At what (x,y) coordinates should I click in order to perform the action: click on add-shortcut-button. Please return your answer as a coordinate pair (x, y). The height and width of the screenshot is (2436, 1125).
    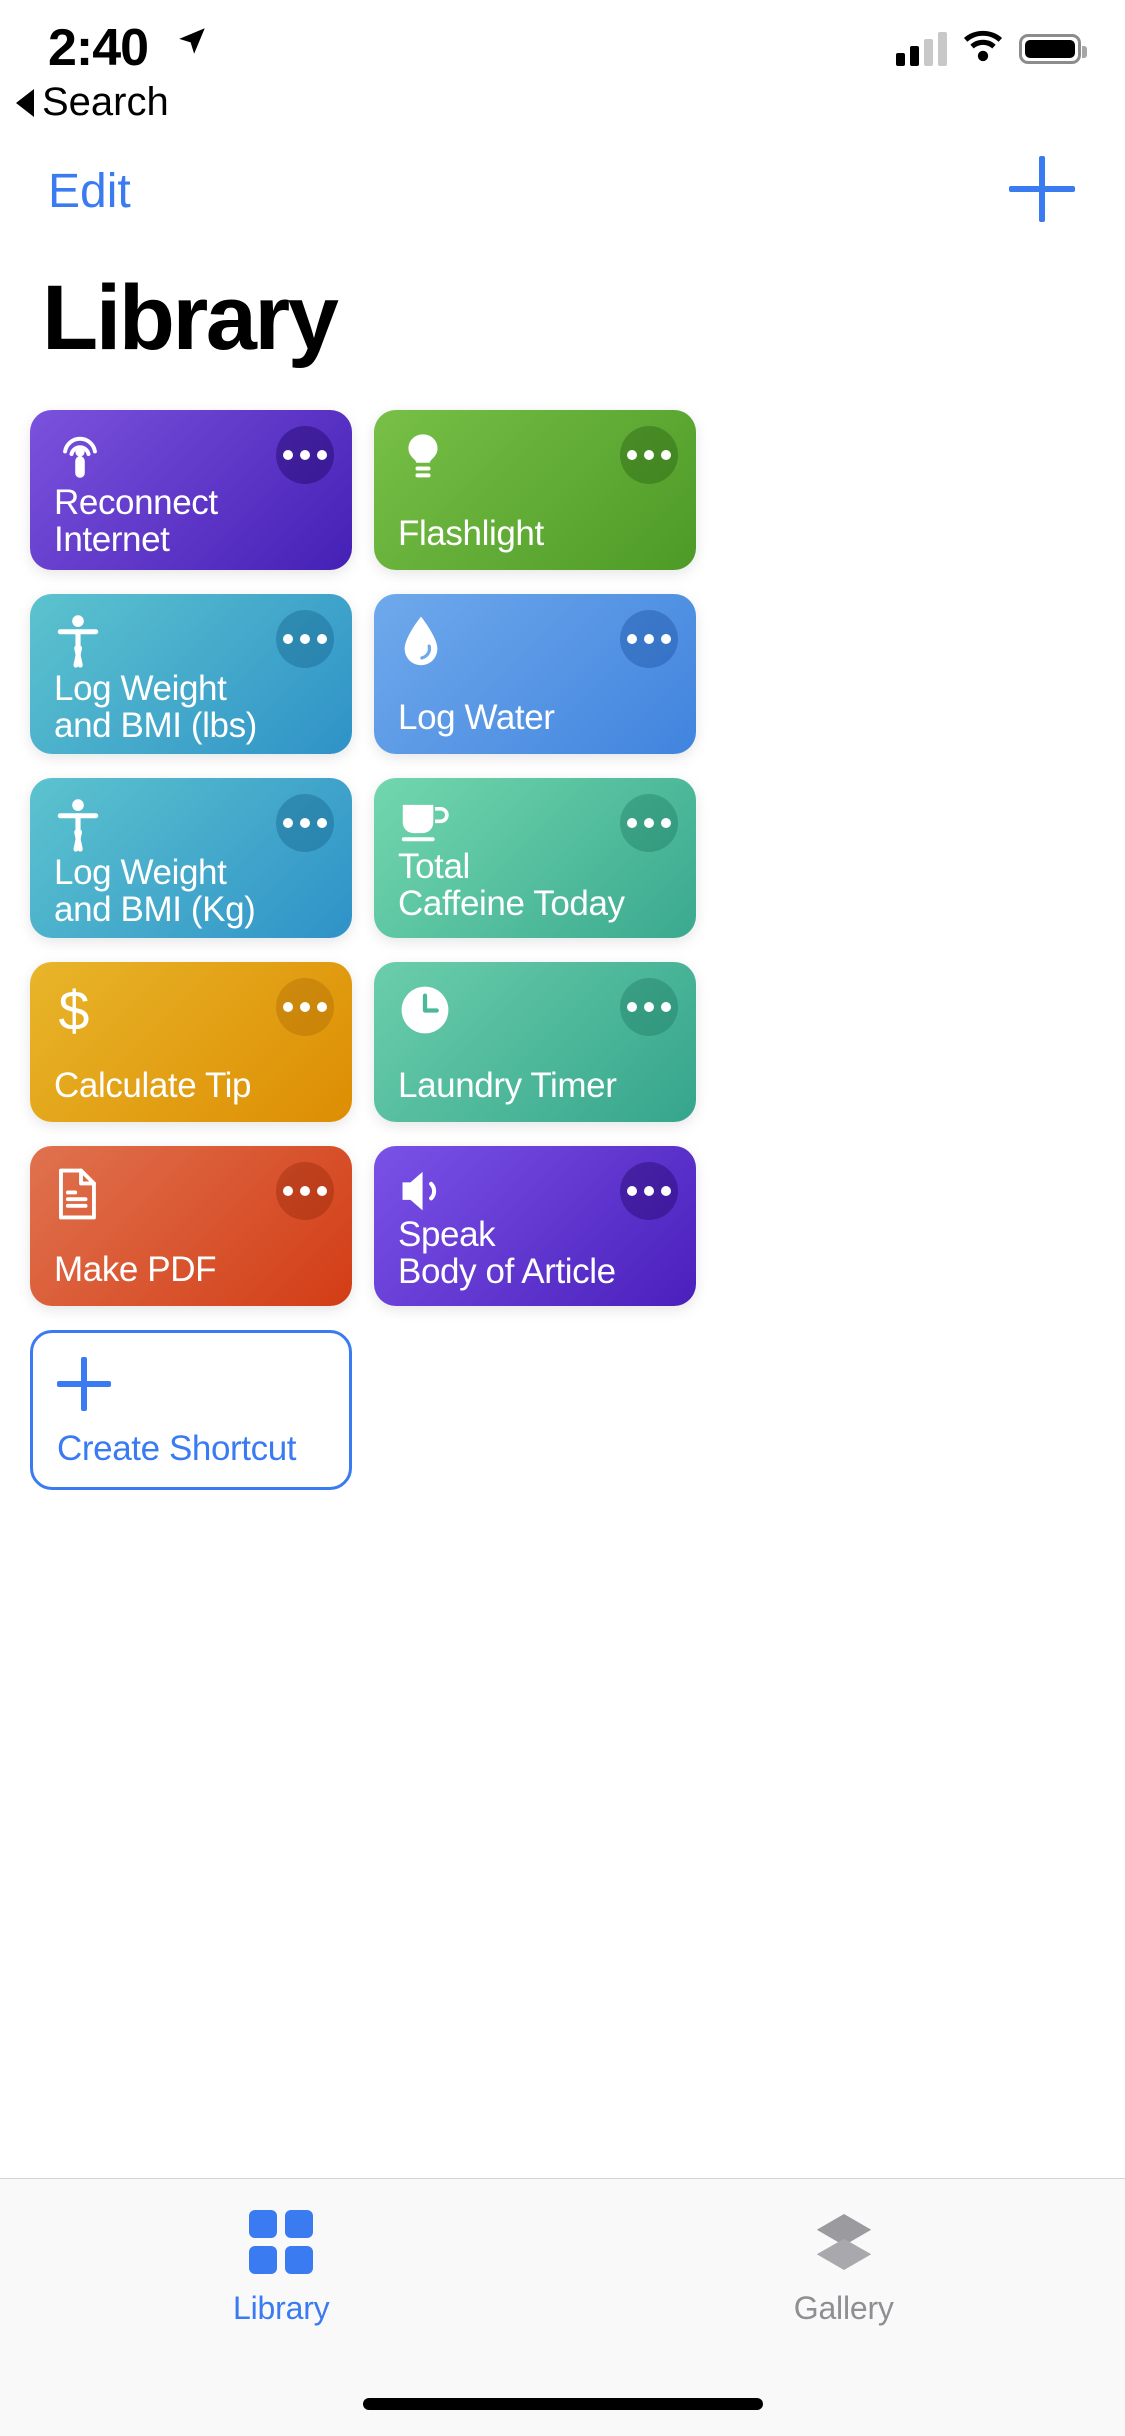
    Looking at the image, I should click on (1042, 189).